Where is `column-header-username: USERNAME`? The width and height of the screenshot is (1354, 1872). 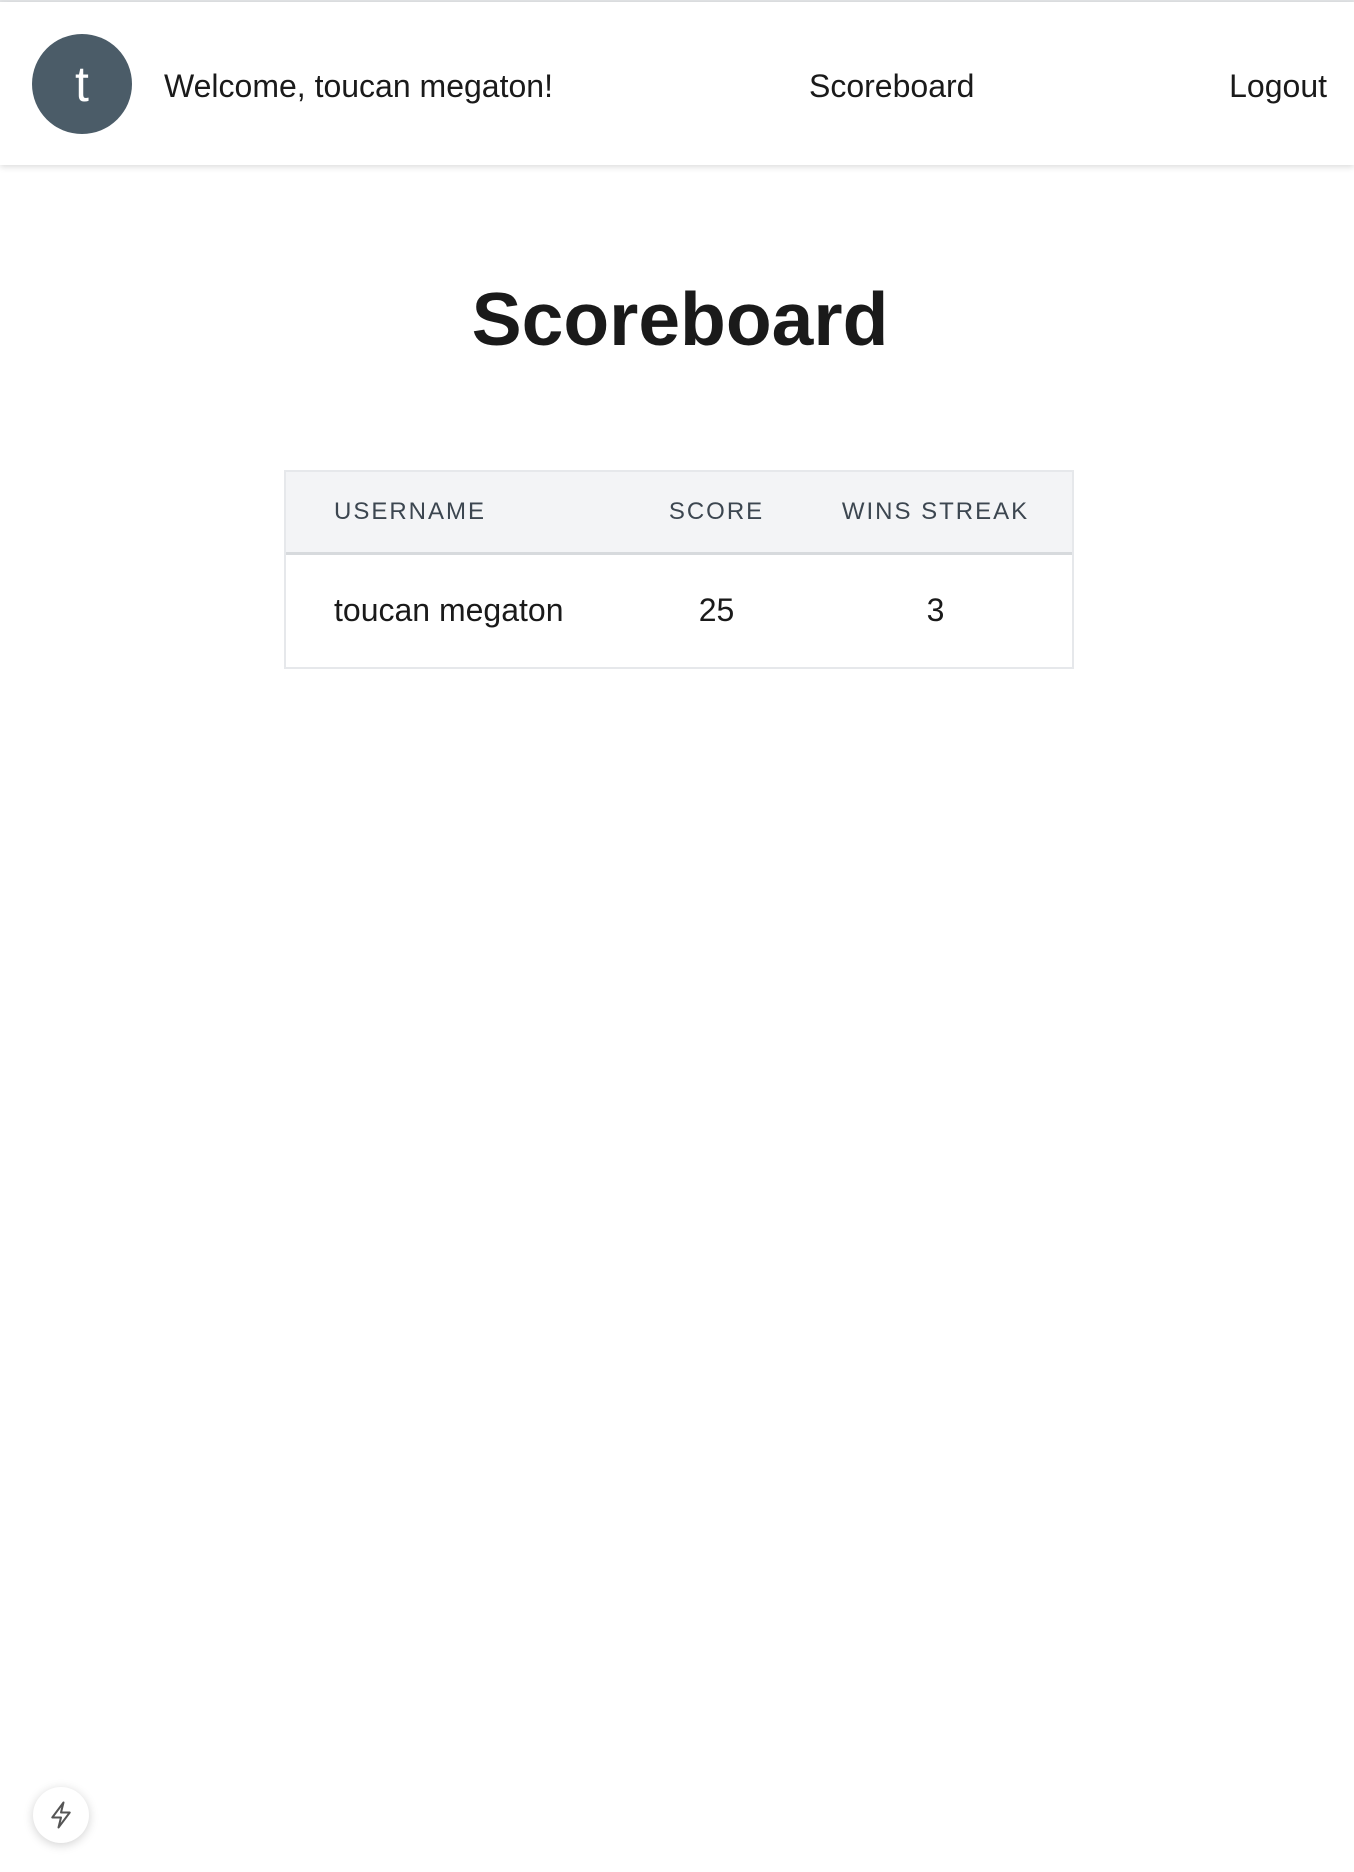 column-header-username: USERNAME is located at coordinates (460, 513).